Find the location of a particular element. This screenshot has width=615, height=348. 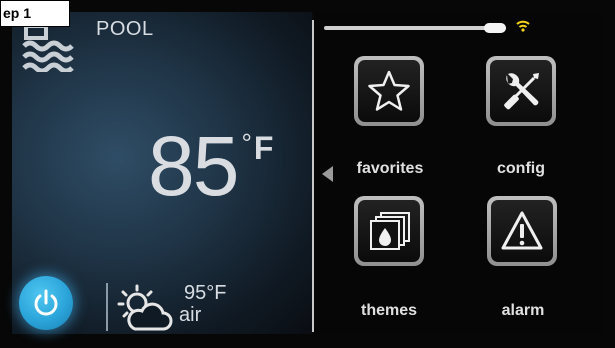

partly-cloudy-icon is located at coordinates (145, 307).